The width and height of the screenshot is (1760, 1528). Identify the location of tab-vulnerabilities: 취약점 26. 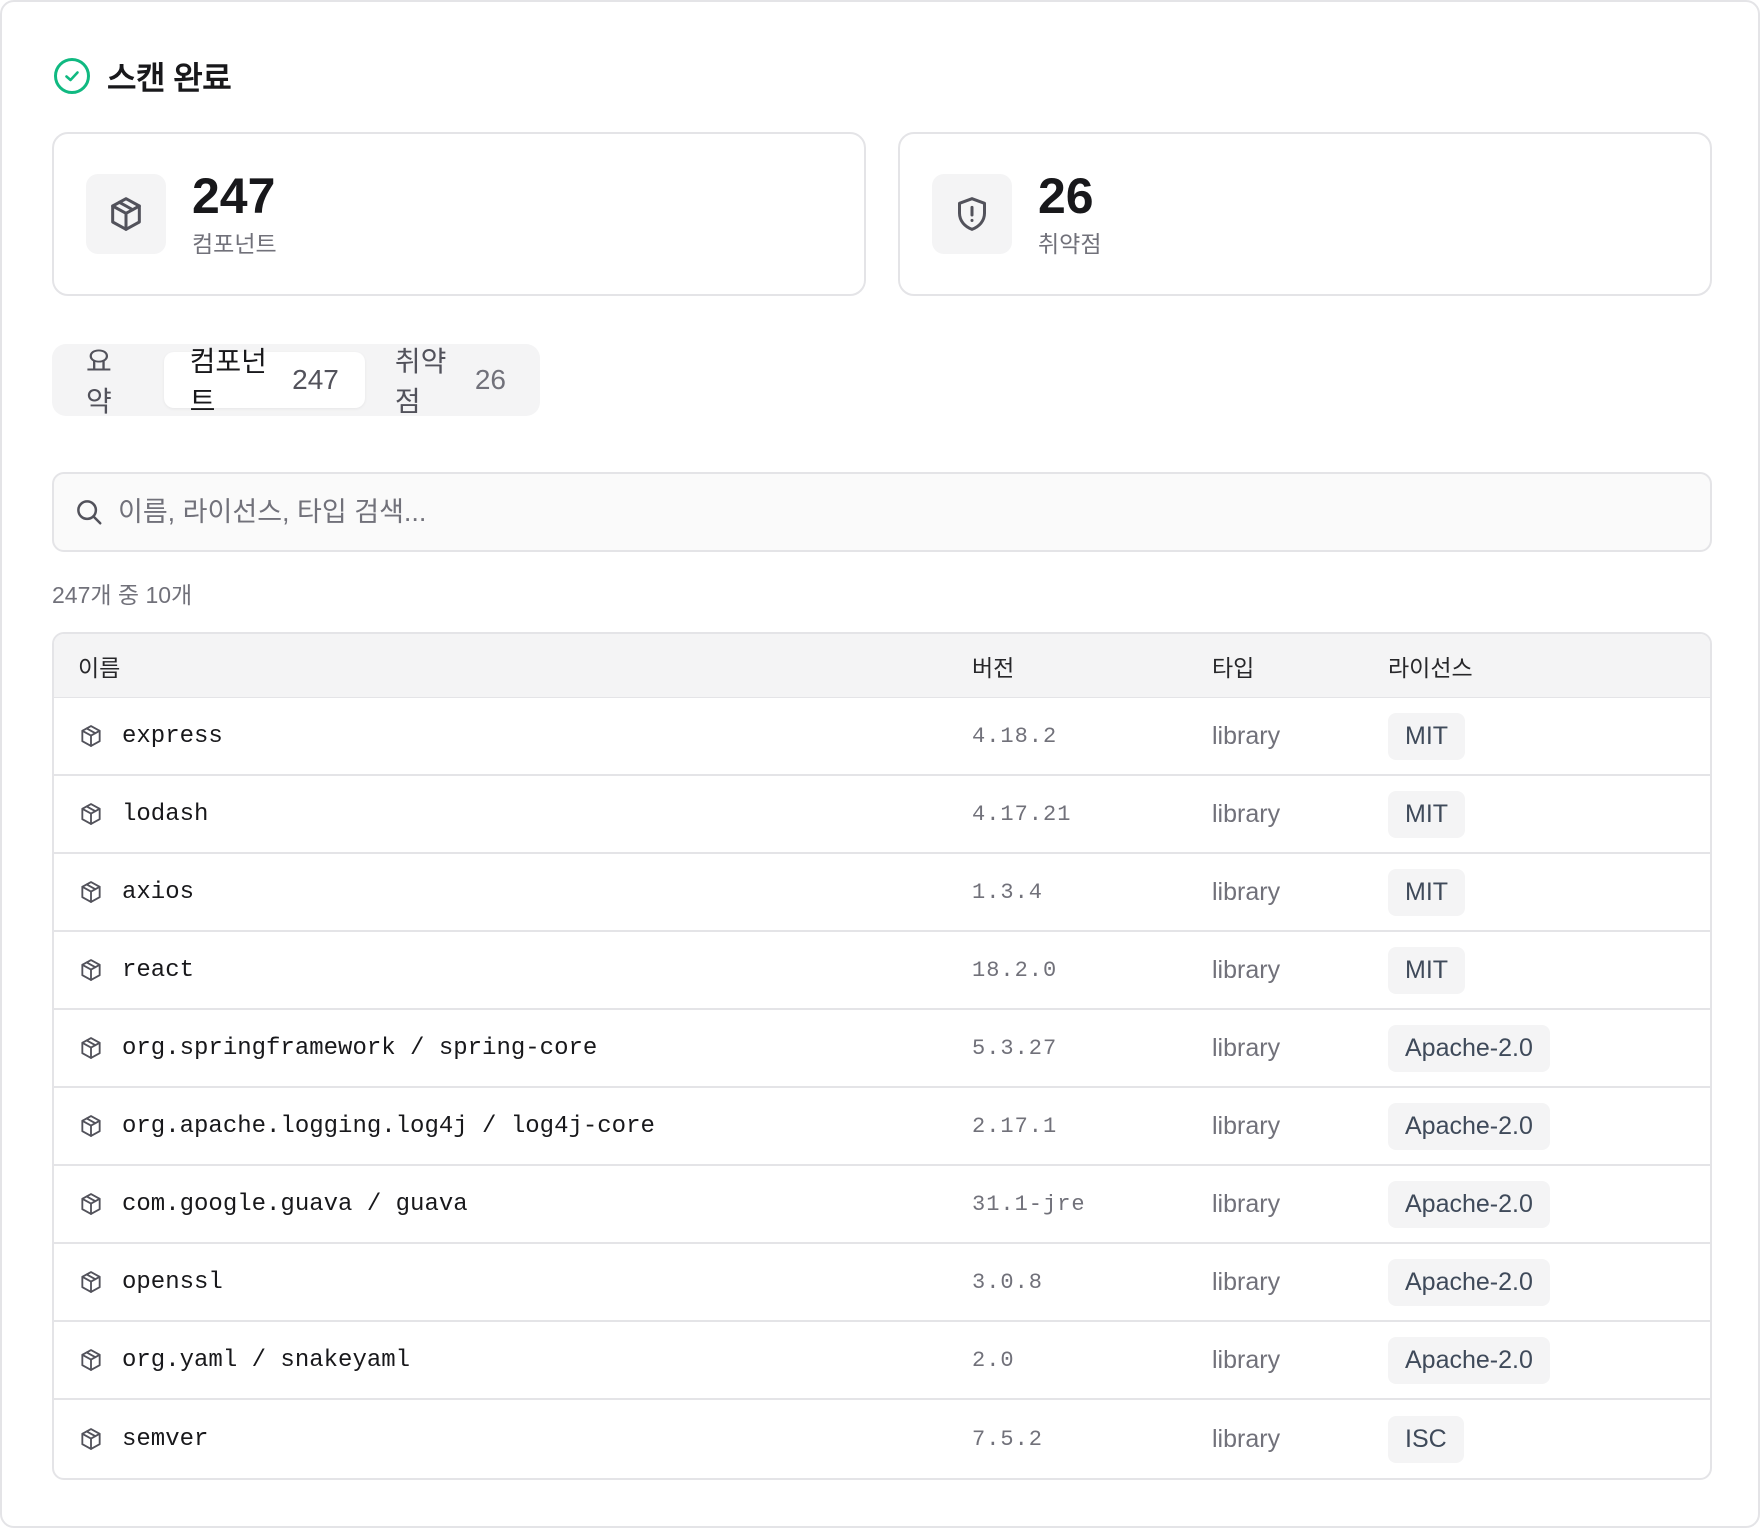
(450, 381).